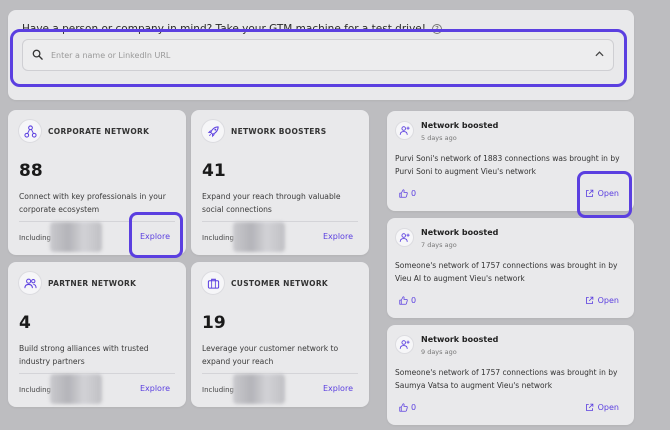 The height and width of the screenshot is (430, 670). What do you see at coordinates (37, 54) in the screenshot?
I see `search-icon` at bounding box center [37, 54].